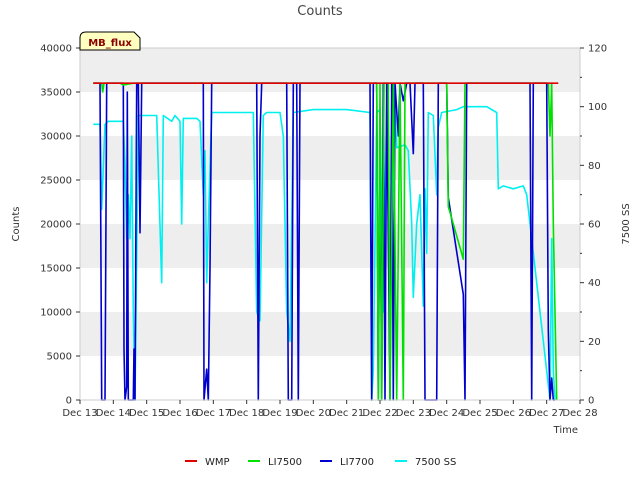 This screenshot has width=640, height=480. Describe the element at coordinates (413, 413) in the screenshot. I see `x-tick-label: Dec 23` at that location.